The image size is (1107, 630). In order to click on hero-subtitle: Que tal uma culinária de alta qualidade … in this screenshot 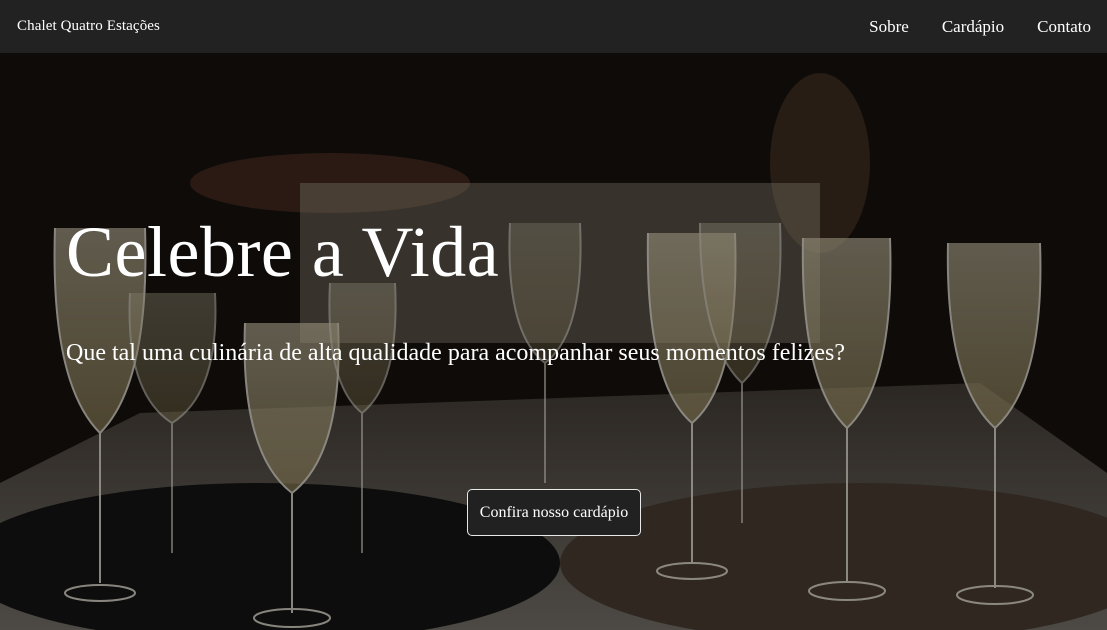, I will do `click(456, 353)`.